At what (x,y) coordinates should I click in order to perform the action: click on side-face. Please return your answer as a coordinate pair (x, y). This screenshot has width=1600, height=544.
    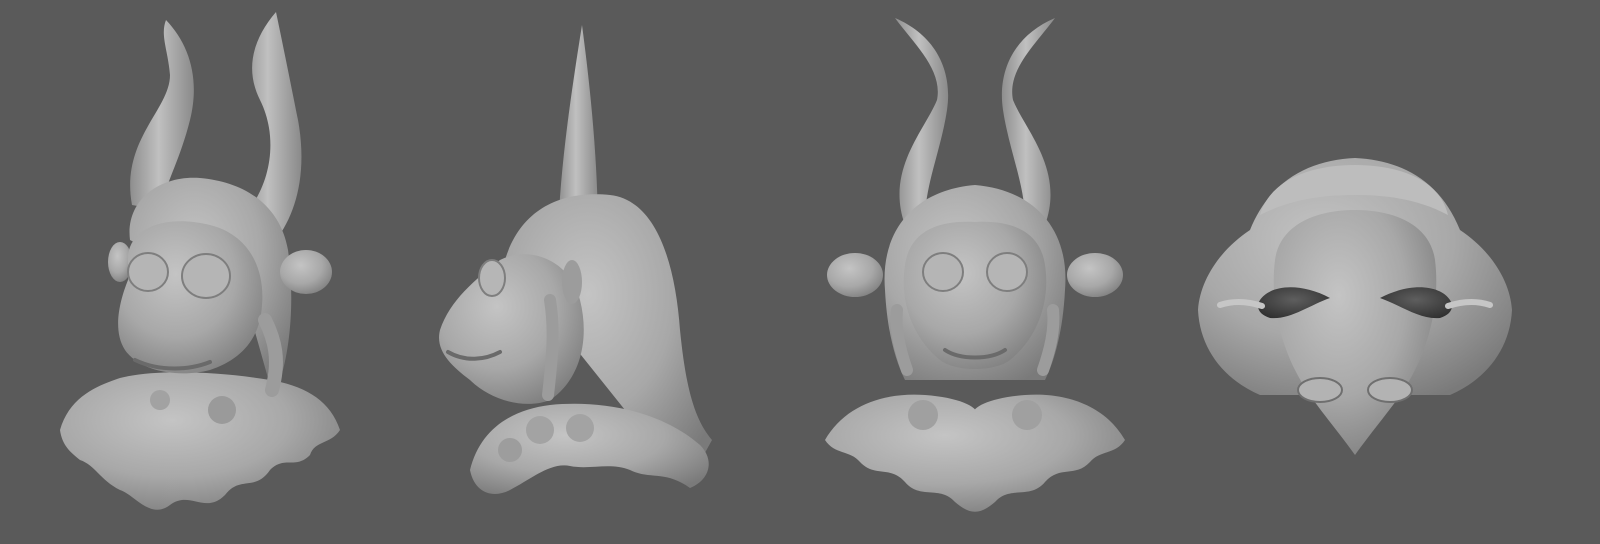
    Looking at the image, I should click on (511, 329).